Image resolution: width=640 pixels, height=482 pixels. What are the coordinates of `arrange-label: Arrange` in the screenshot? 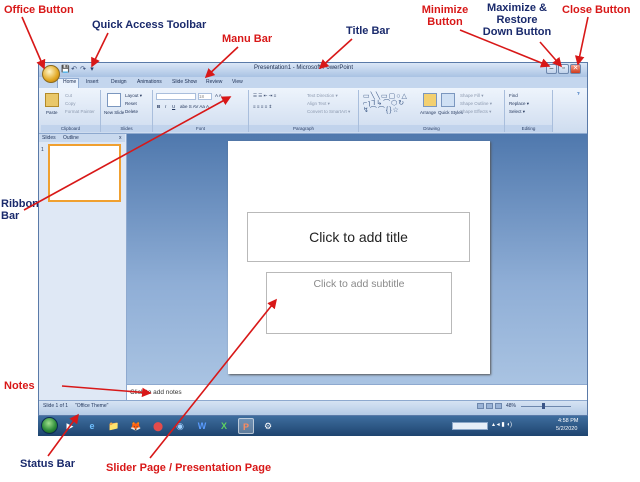 It's located at (428, 112).